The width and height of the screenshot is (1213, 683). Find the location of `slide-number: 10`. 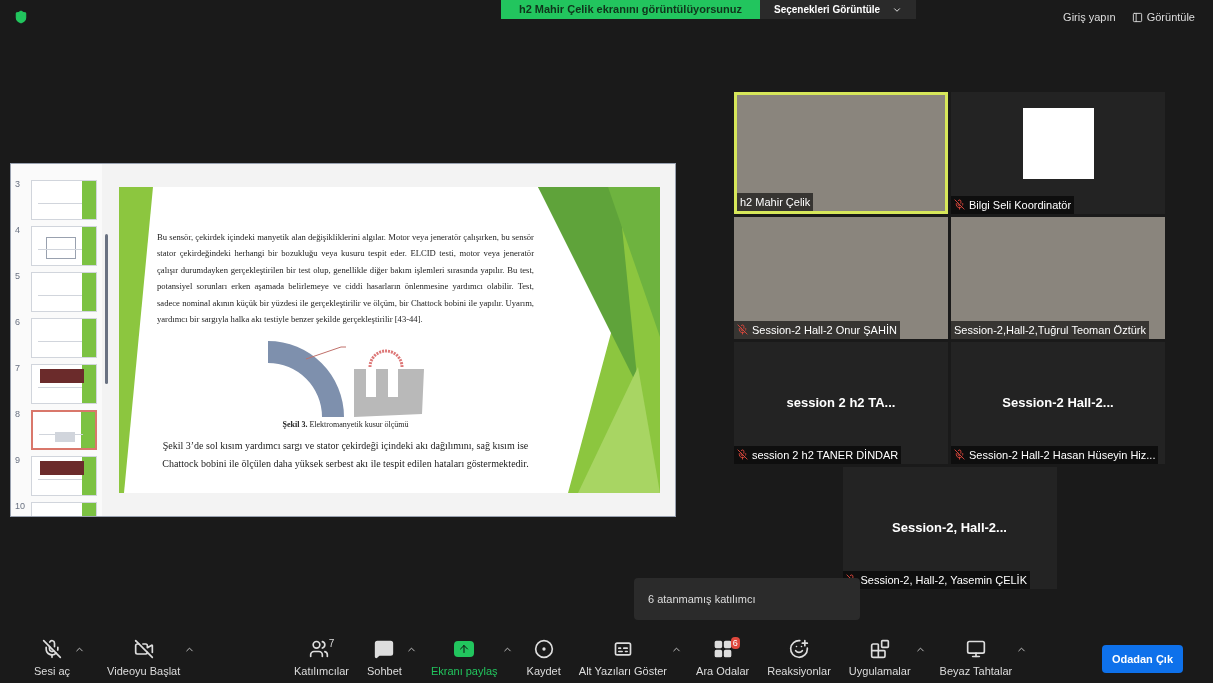

slide-number: 10 is located at coordinates (20, 506).